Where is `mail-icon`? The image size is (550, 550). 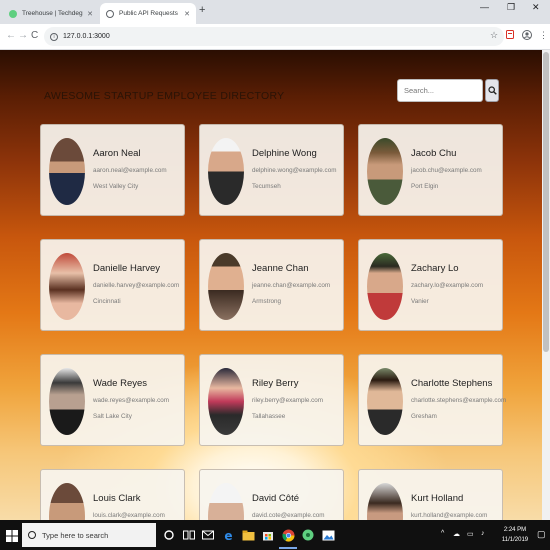
mail-icon is located at coordinates (208, 535).